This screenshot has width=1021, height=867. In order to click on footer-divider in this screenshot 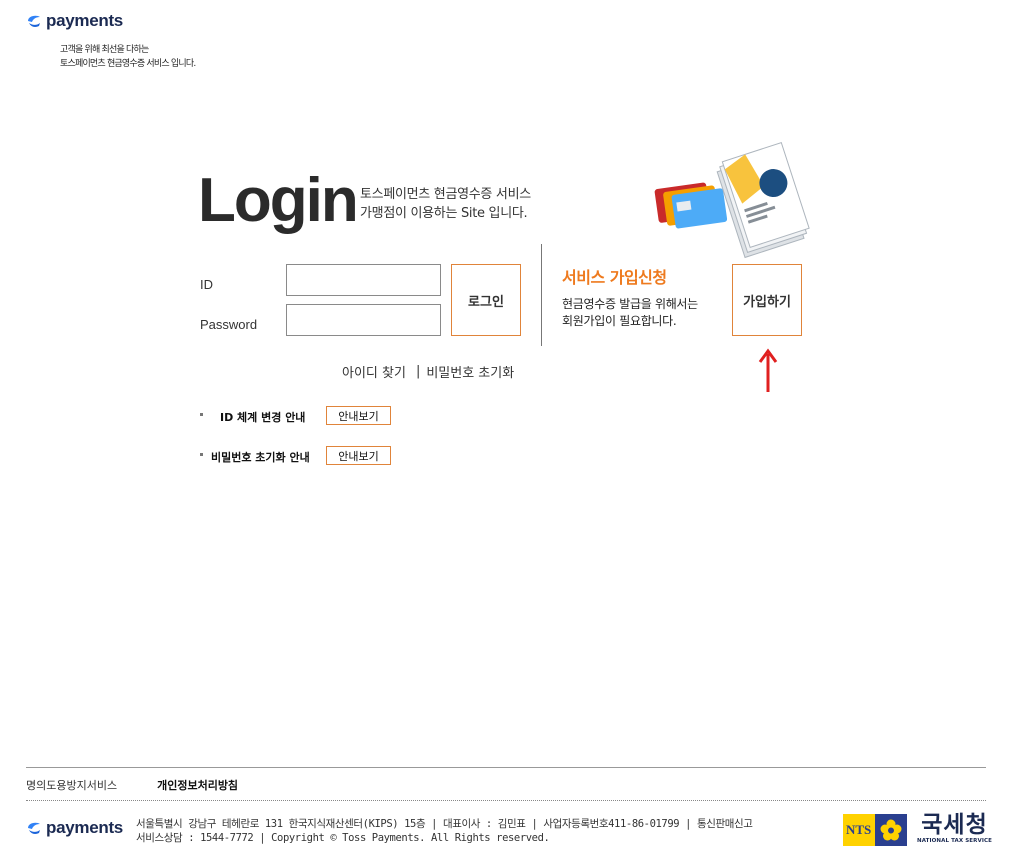, I will do `click(506, 767)`.